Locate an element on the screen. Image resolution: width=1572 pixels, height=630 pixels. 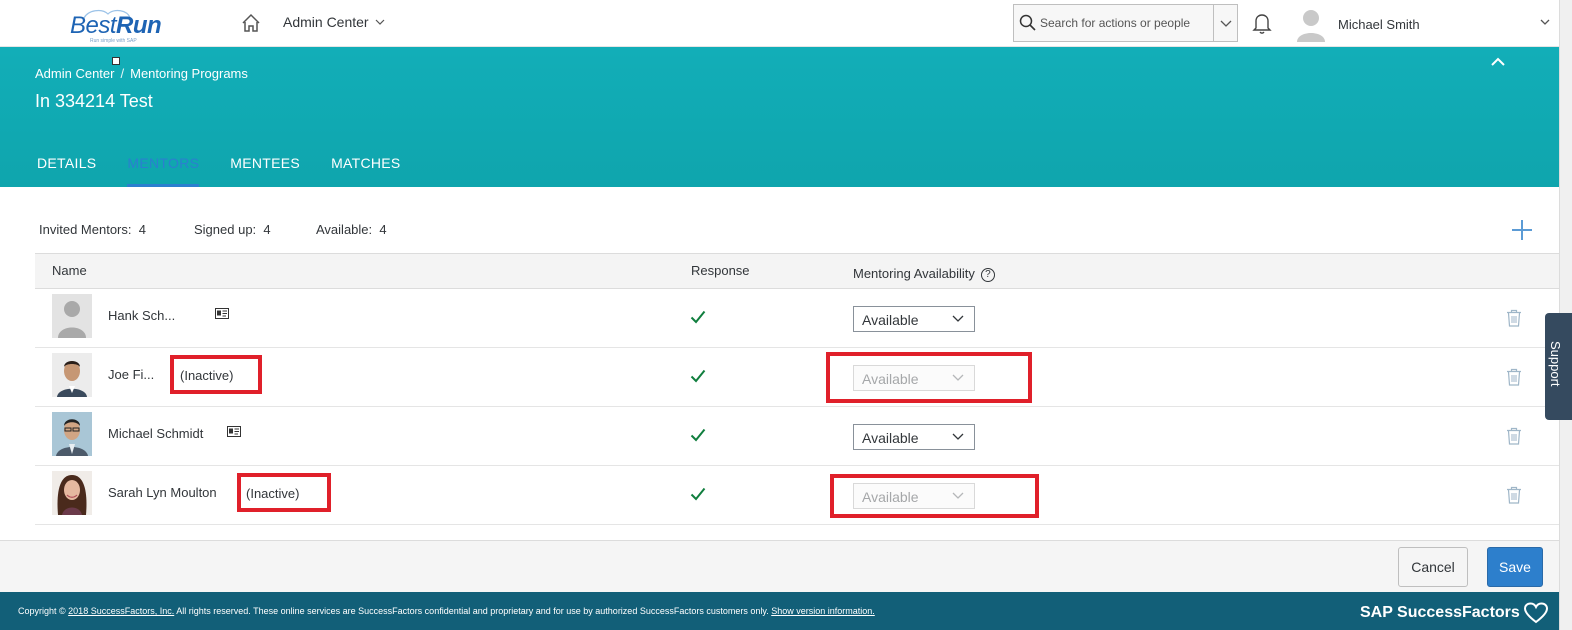
invited-mentors-value: 4 is located at coordinates (142, 229).